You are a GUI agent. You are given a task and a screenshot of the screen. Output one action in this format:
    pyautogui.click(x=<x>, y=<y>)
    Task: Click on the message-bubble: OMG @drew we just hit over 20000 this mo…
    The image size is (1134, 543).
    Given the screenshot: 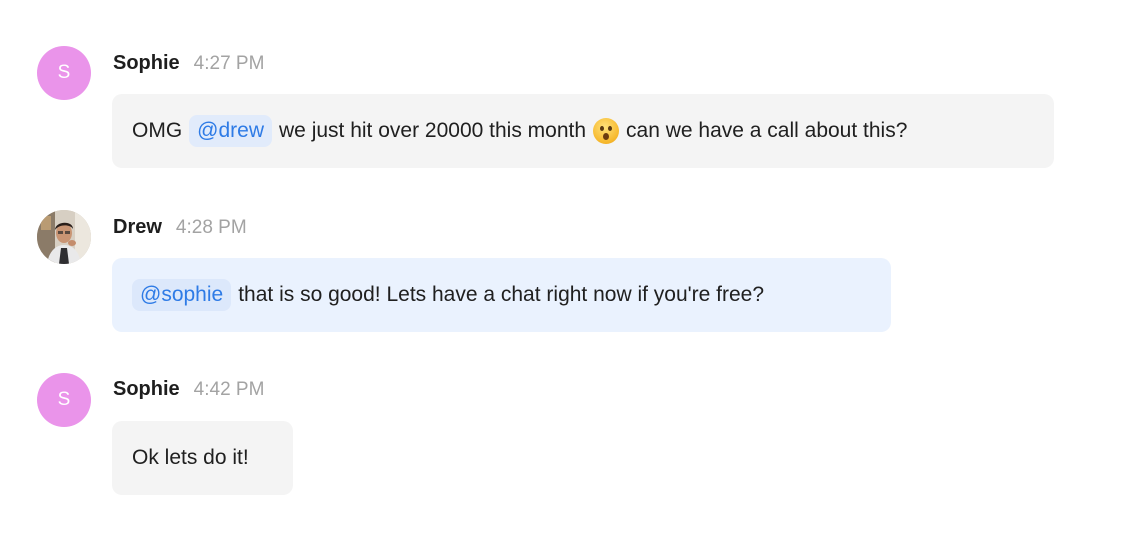 What is the action you would take?
    pyautogui.click(x=583, y=131)
    